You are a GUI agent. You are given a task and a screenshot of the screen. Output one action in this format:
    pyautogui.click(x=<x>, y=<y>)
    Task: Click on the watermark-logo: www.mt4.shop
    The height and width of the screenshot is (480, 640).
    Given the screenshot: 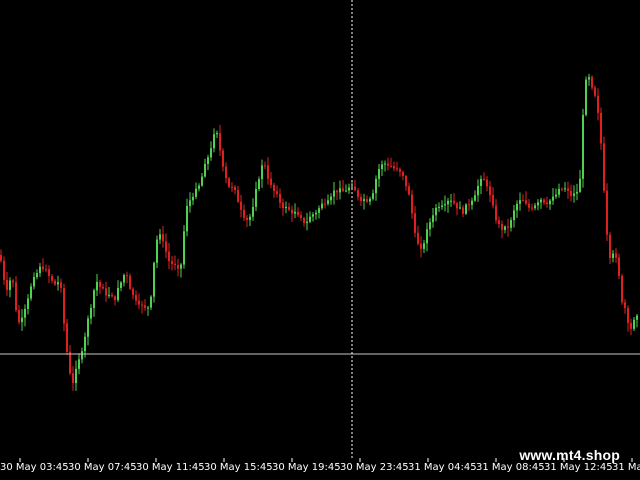 What is the action you would take?
    pyautogui.click(x=569, y=455)
    